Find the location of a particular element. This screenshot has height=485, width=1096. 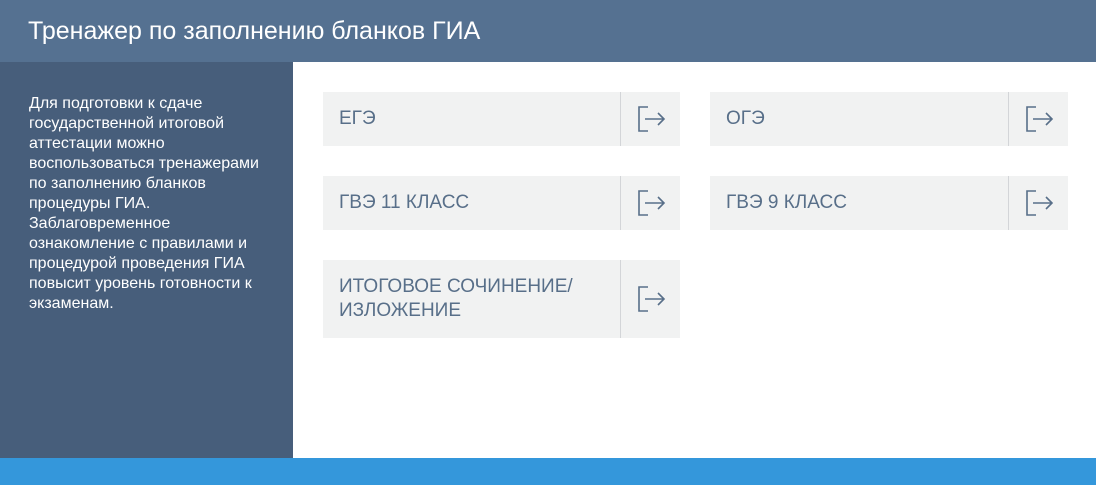

gve-9-card: ГВЭ 9 КЛАСС is located at coordinates (889, 203).